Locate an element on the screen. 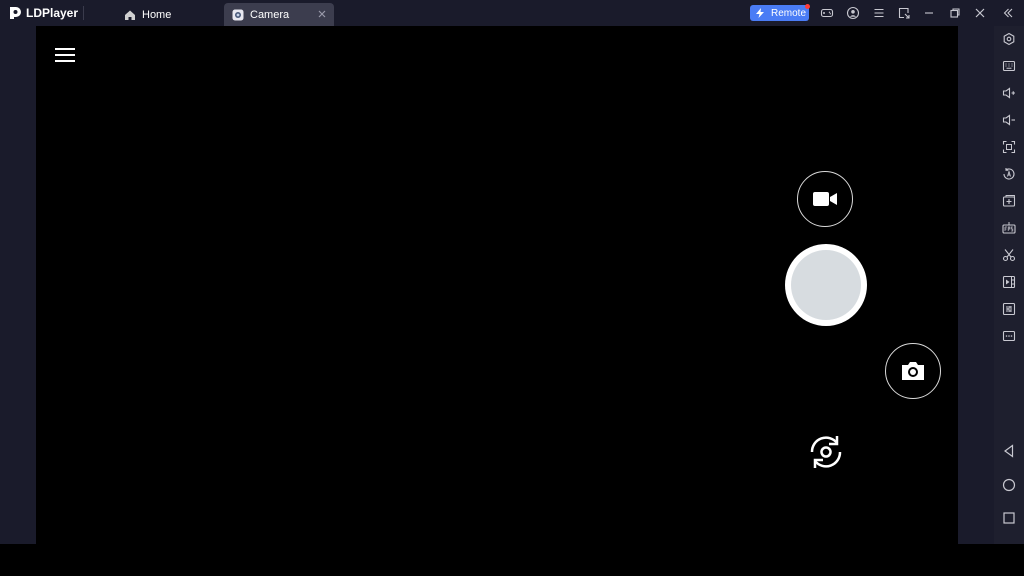  fps-icon is located at coordinates (1009, 228).